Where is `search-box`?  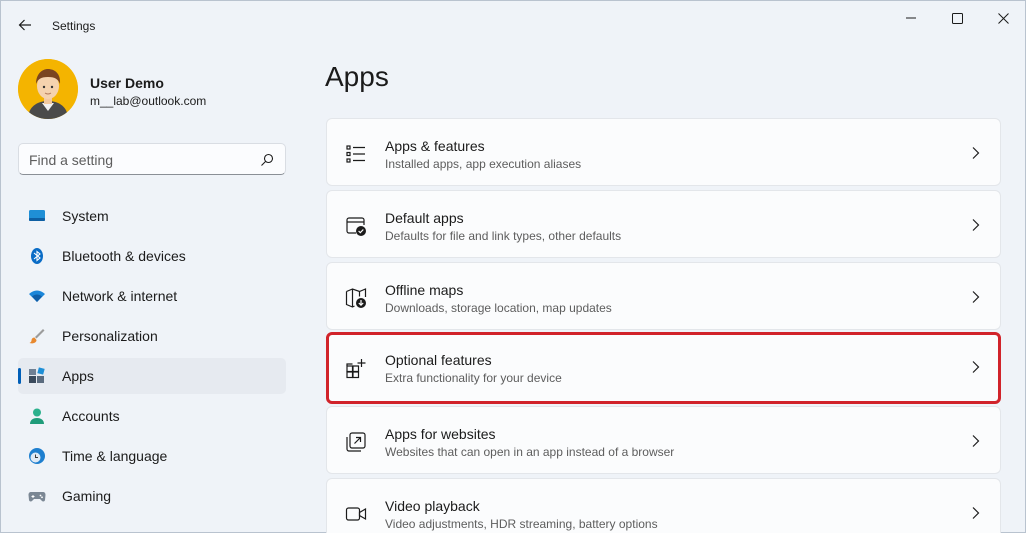 search-box is located at coordinates (152, 159).